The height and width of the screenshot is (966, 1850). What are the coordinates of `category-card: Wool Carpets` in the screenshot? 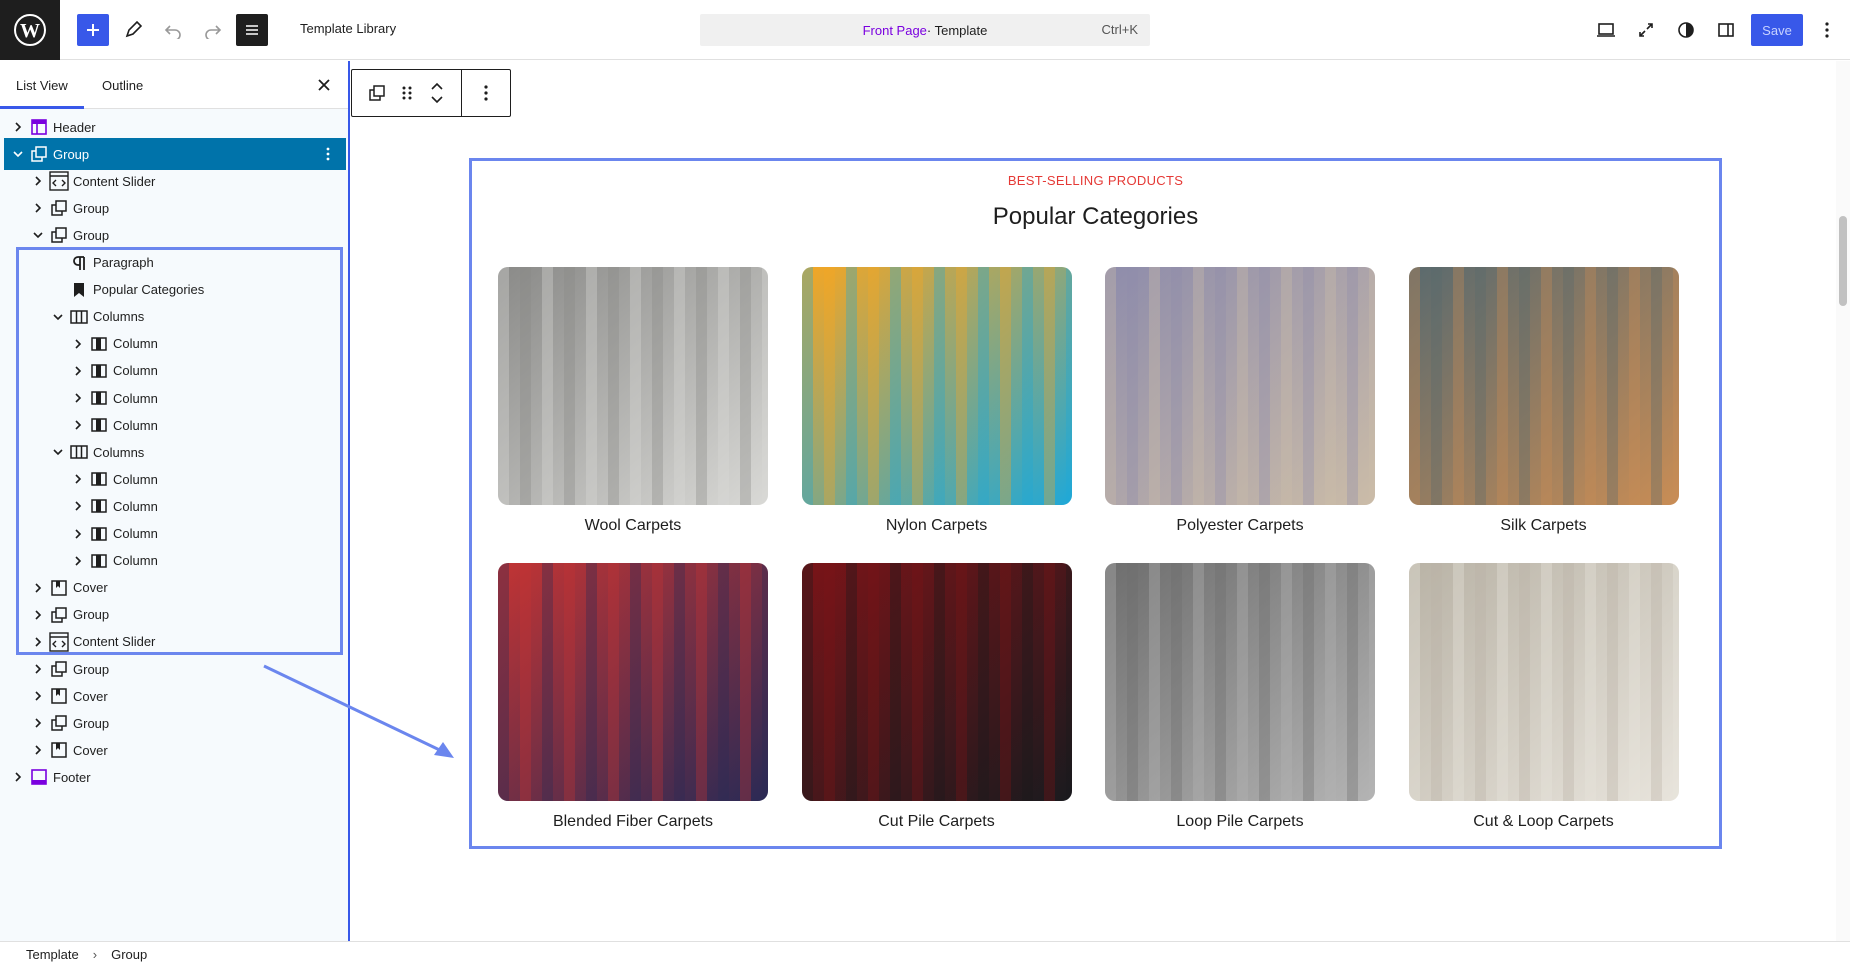 It's located at (633, 401).